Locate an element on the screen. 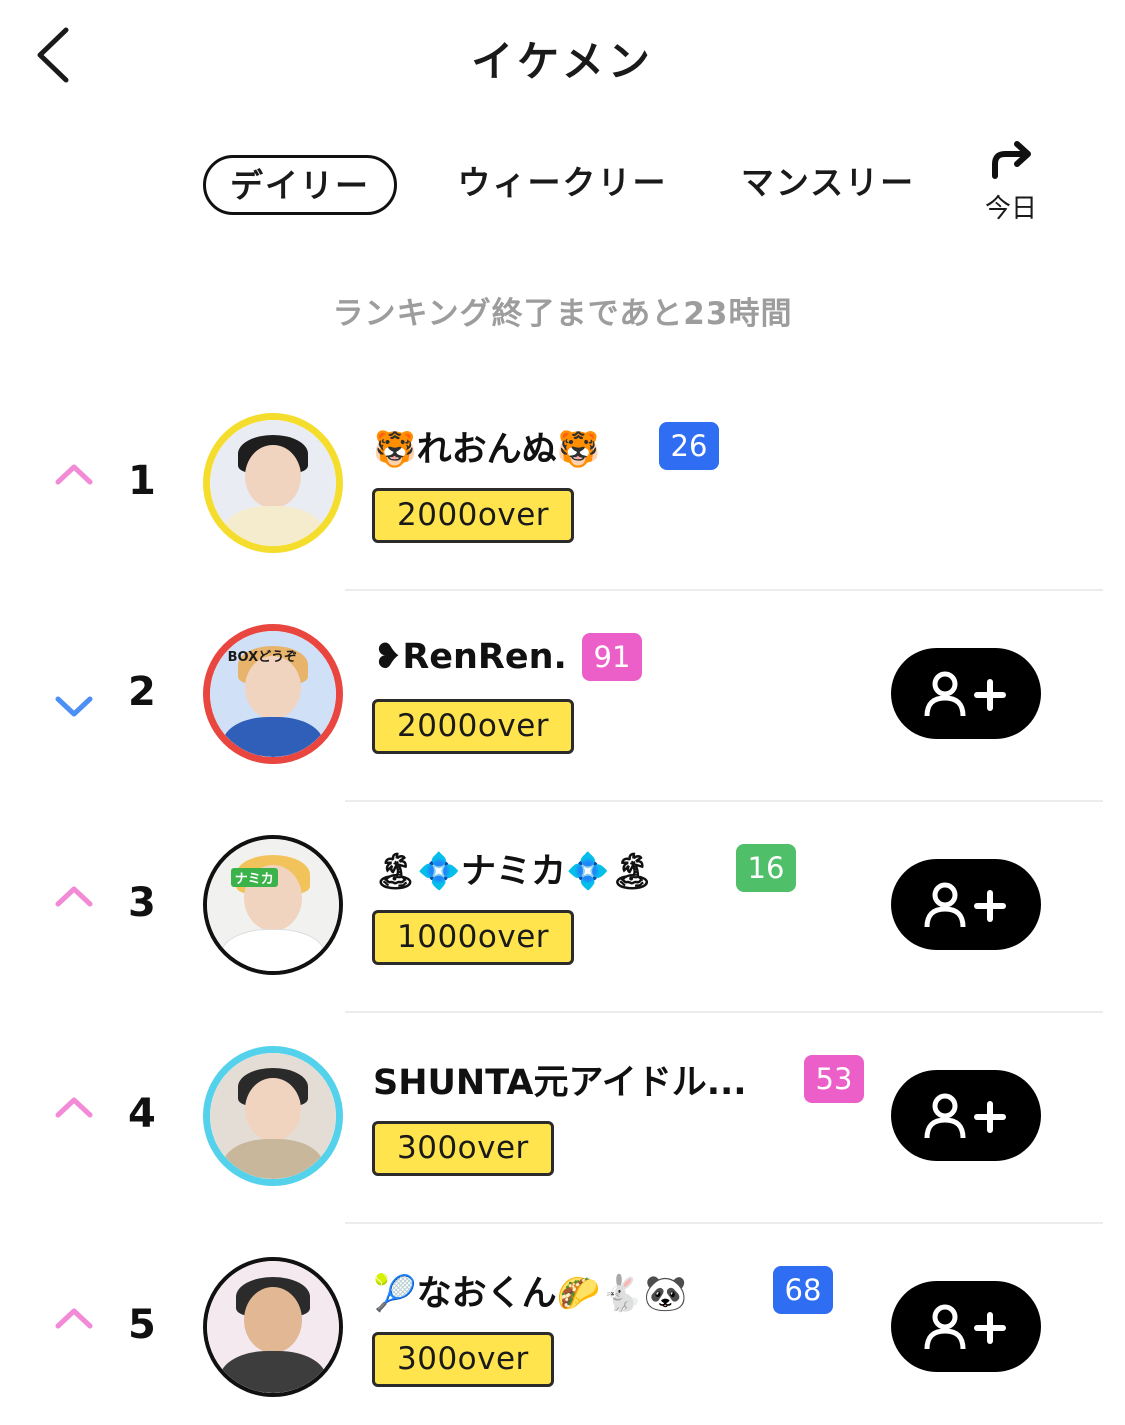 This screenshot has width=1125, height=1425. period-tabs: デイリー ウィークリー マンスリー 今日 is located at coordinates (562, 190).